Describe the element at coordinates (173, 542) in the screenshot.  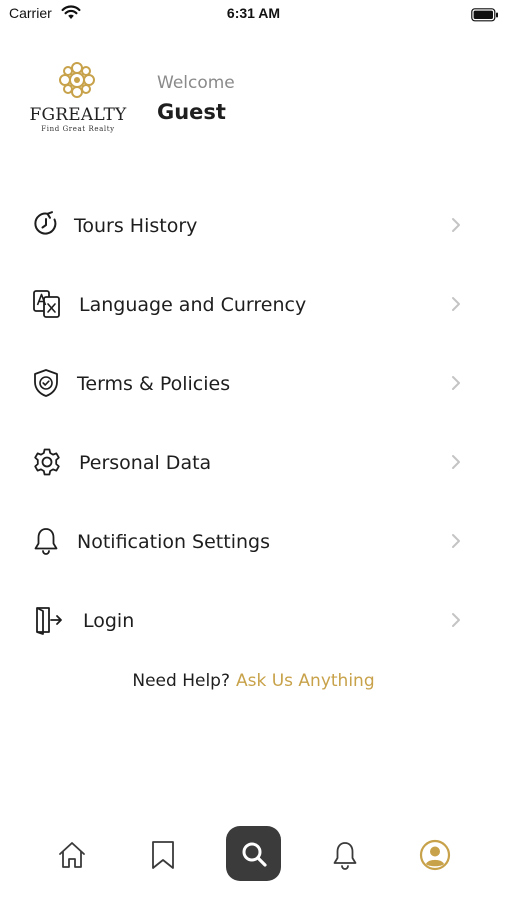
I see `menu-item-label: Notification Settings` at that location.